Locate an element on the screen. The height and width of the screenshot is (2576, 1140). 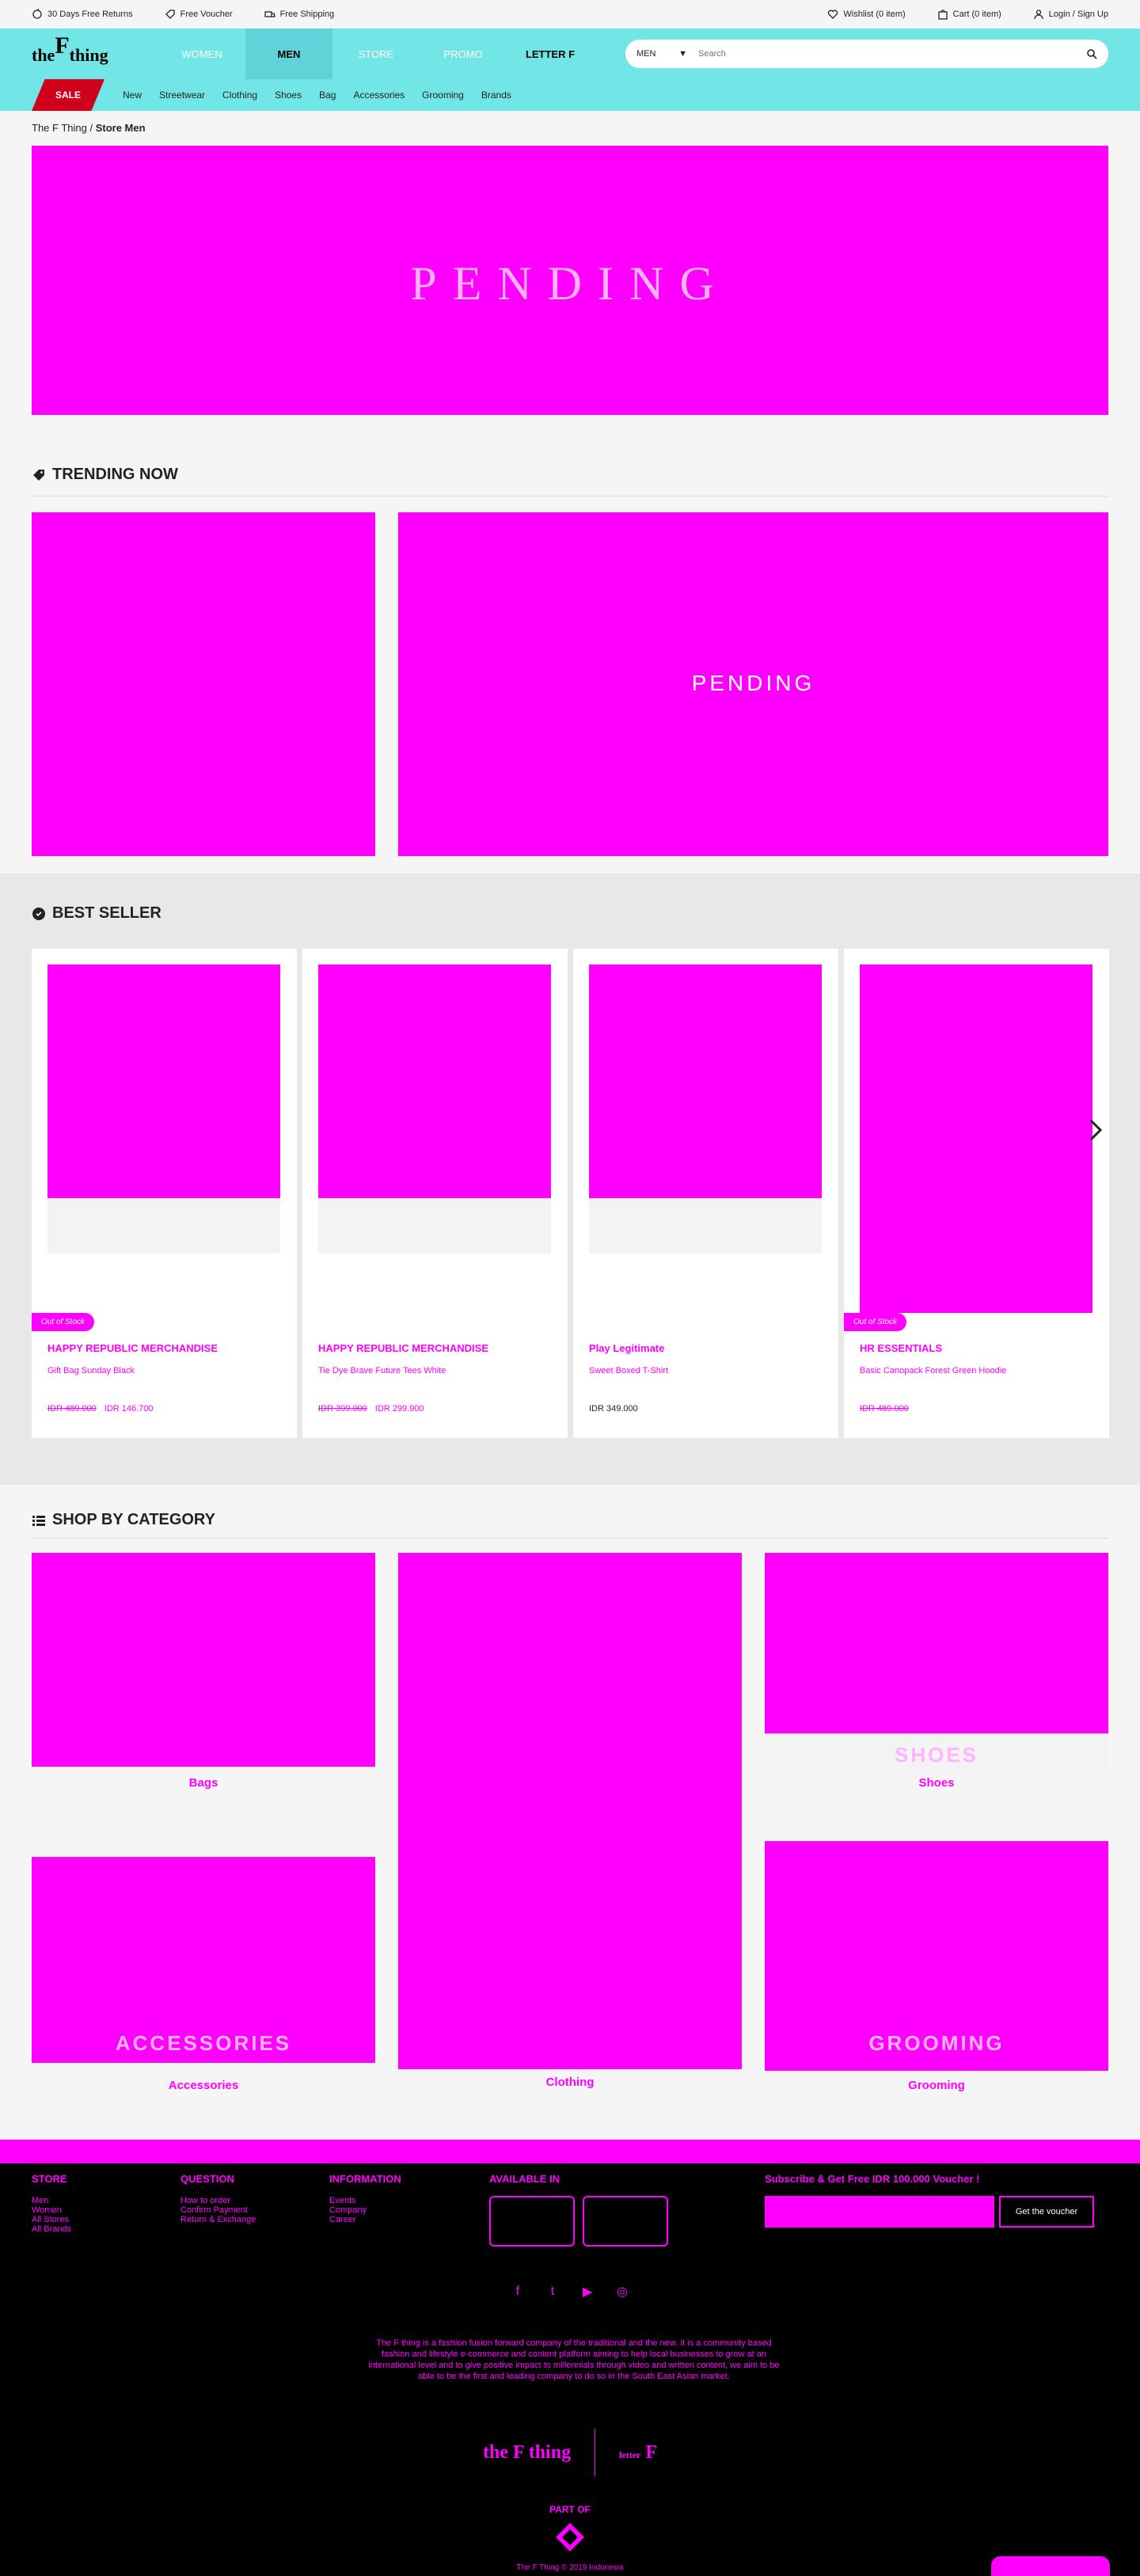
caret-down-icon: ▼ is located at coordinates (682, 54).